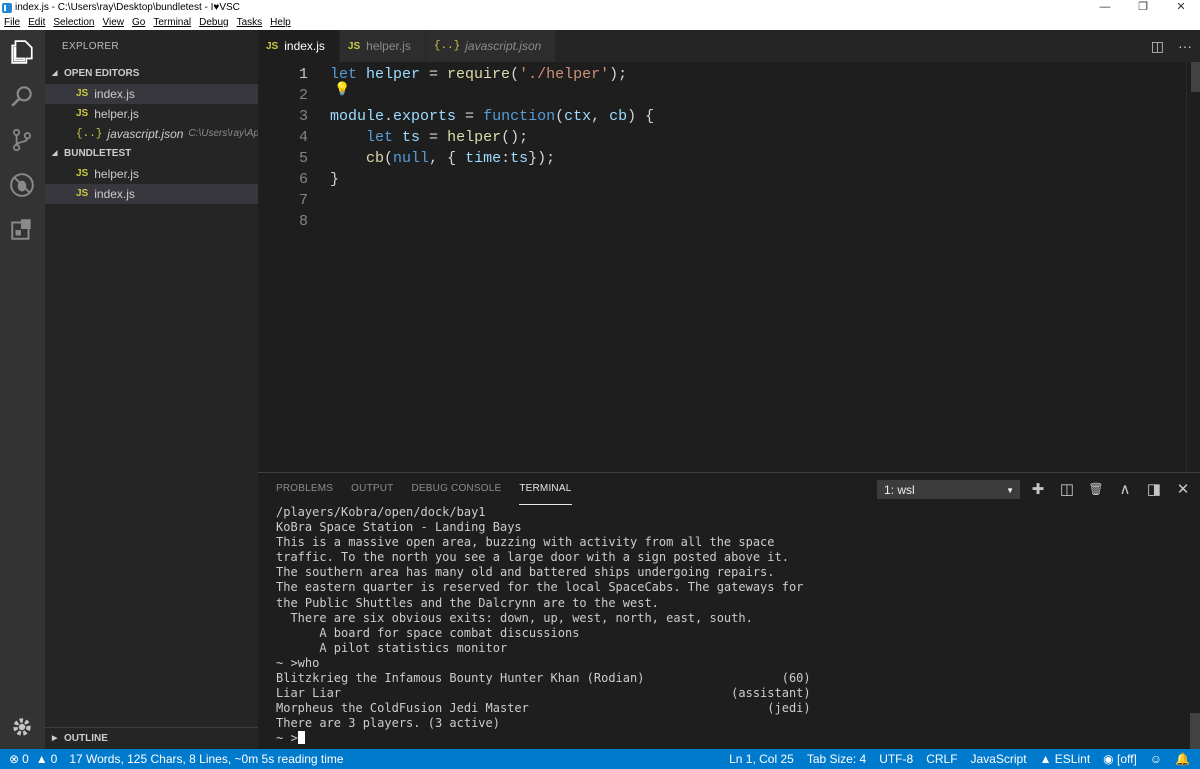 This screenshot has width=1200, height=769. What do you see at coordinates (761, 759) in the screenshot?
I see `cursor-position-status: Ln 1, Col 25` at bounding box center [761, 759].